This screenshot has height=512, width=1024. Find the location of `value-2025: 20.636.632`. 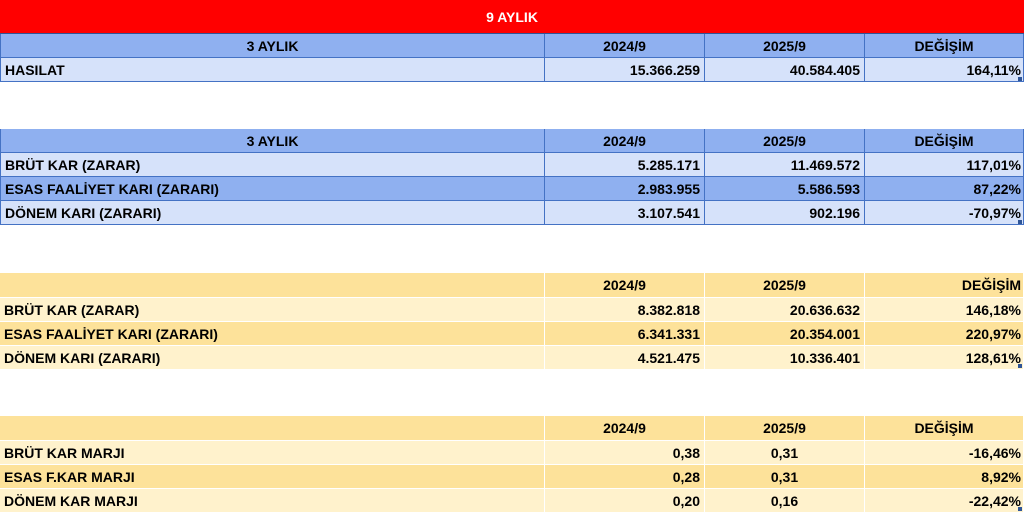

value-2025: 20.636.632 is located at coordinates (785, 309).